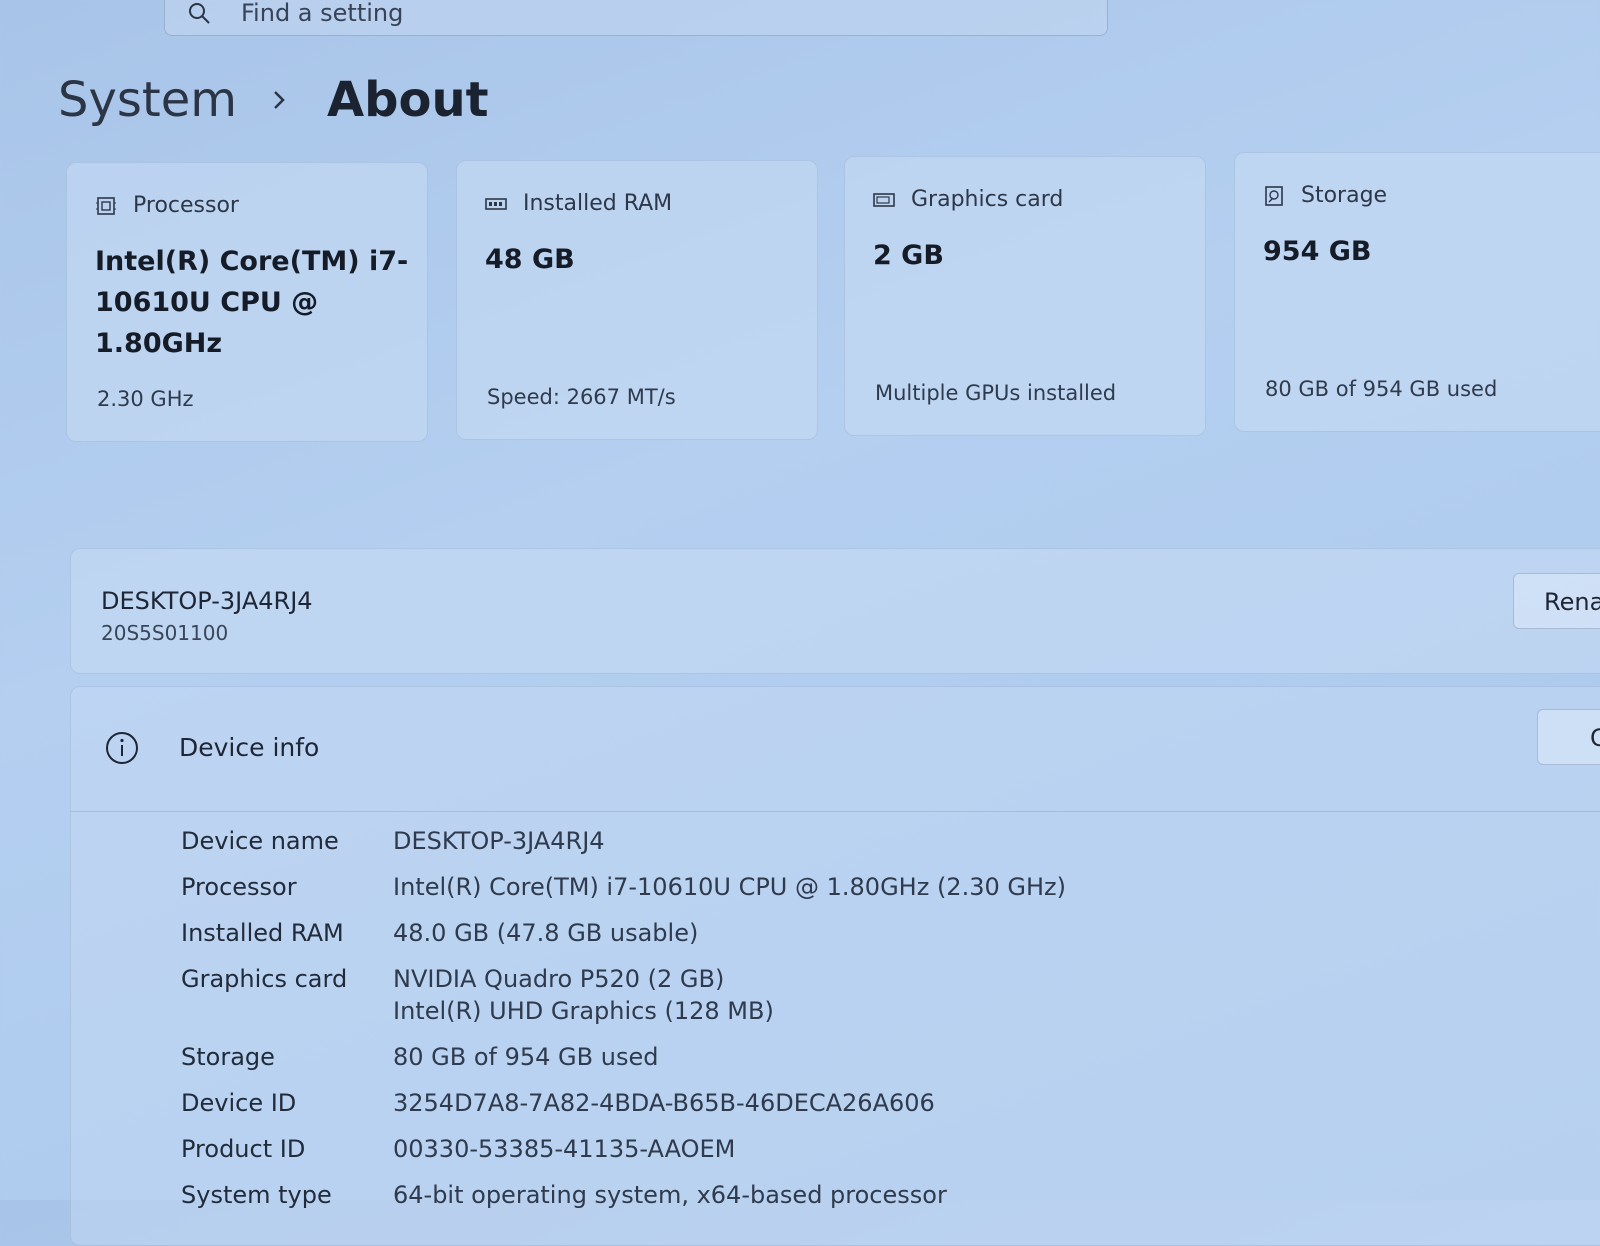 The image size is (1600, 1246). What do you see at coordinates (884, 199) in the screenshot?
I see `graphics-card-icon` at bounding box center [884, 199].